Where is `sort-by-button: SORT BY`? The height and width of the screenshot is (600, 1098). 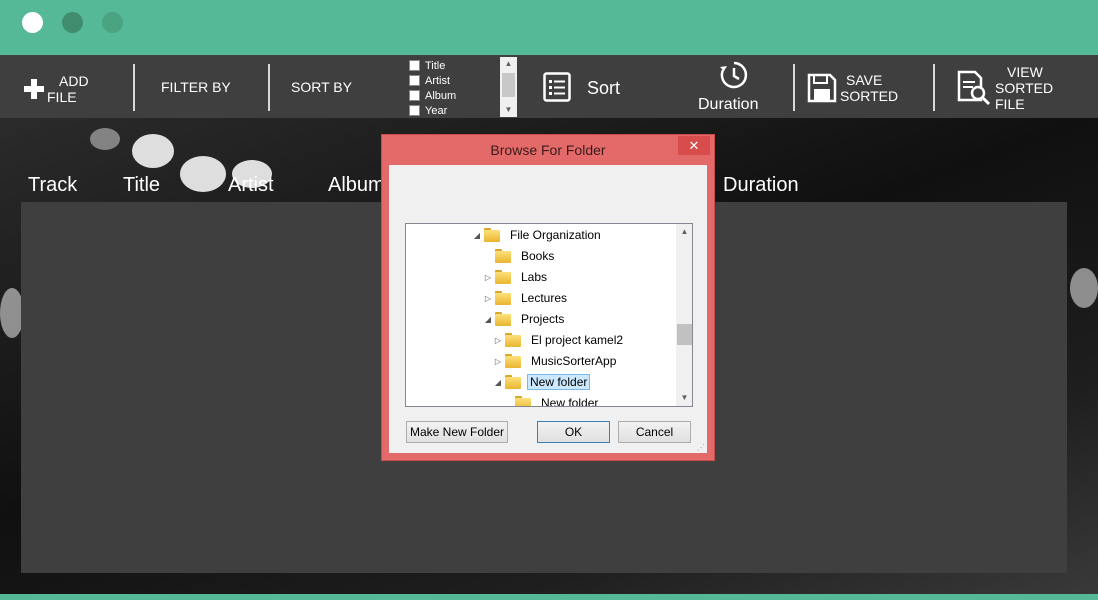
sort-by-button: SORT BY is located at coordinates (321, 87).